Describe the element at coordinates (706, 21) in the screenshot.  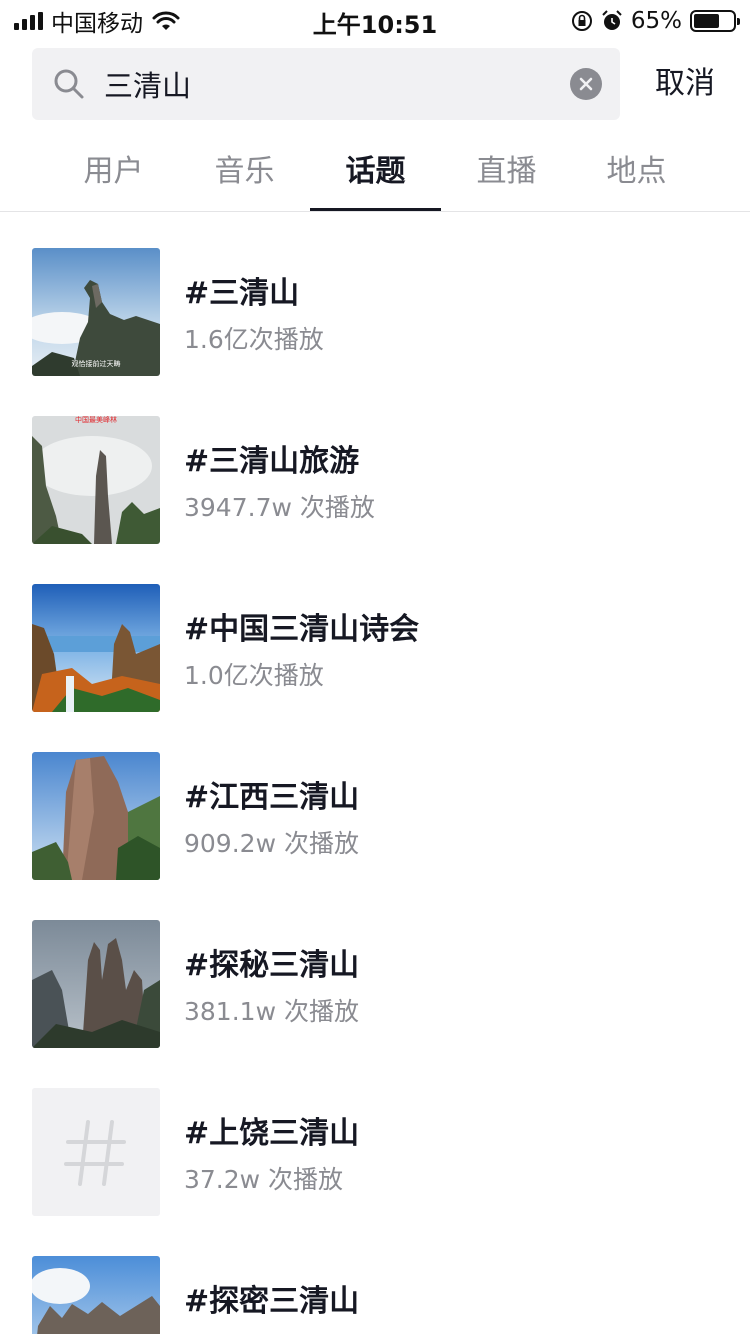
I see `battery-fill` at that location.